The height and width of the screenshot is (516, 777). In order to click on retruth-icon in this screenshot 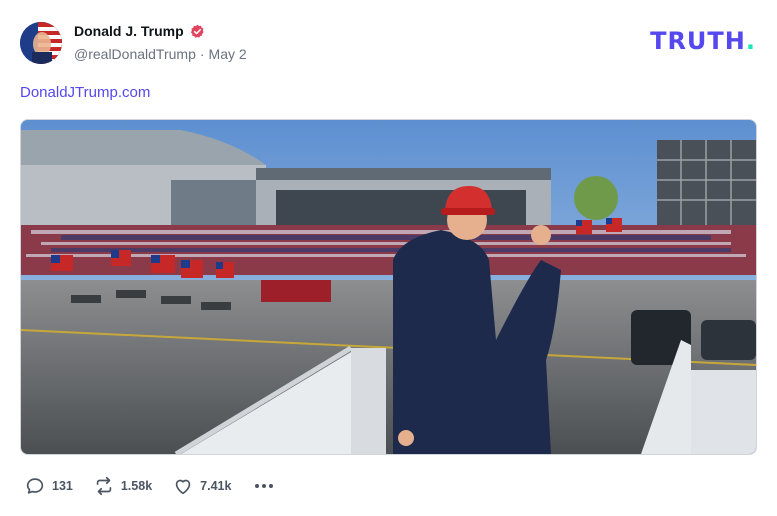, I will do `click(104, 486)`.